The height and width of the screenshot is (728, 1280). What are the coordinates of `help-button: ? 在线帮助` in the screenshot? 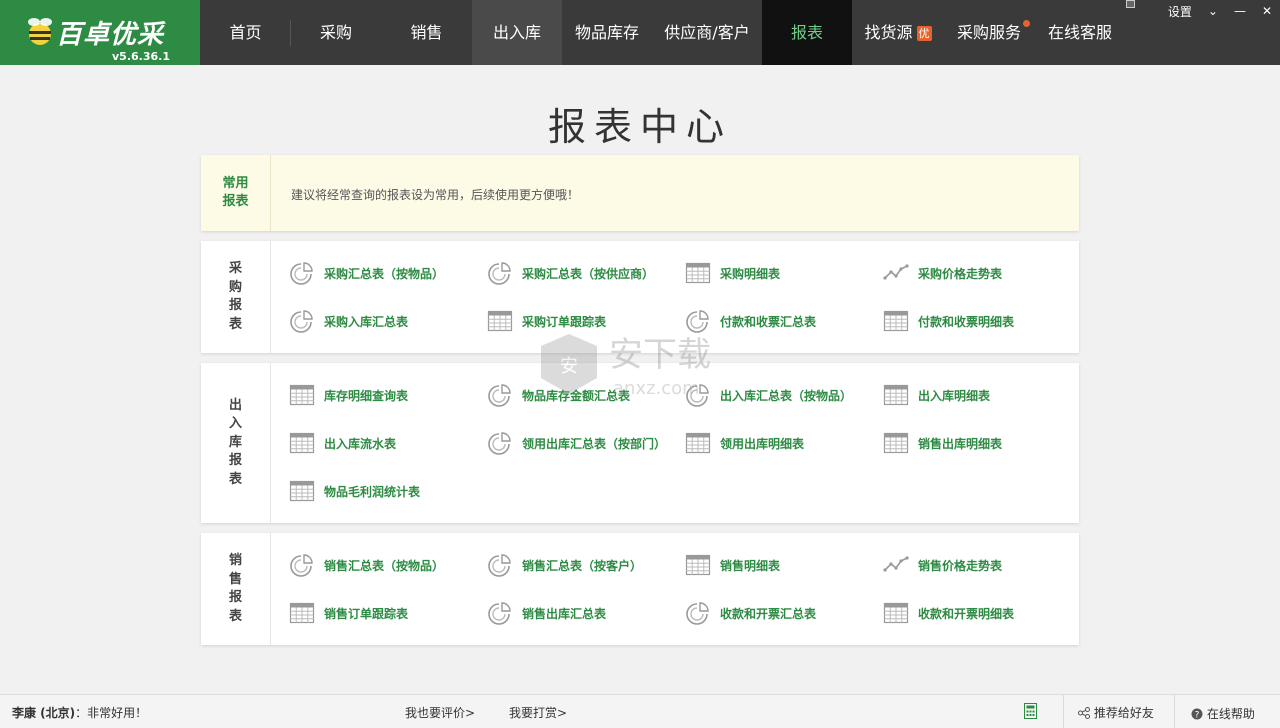 It's located at (1223, 713).